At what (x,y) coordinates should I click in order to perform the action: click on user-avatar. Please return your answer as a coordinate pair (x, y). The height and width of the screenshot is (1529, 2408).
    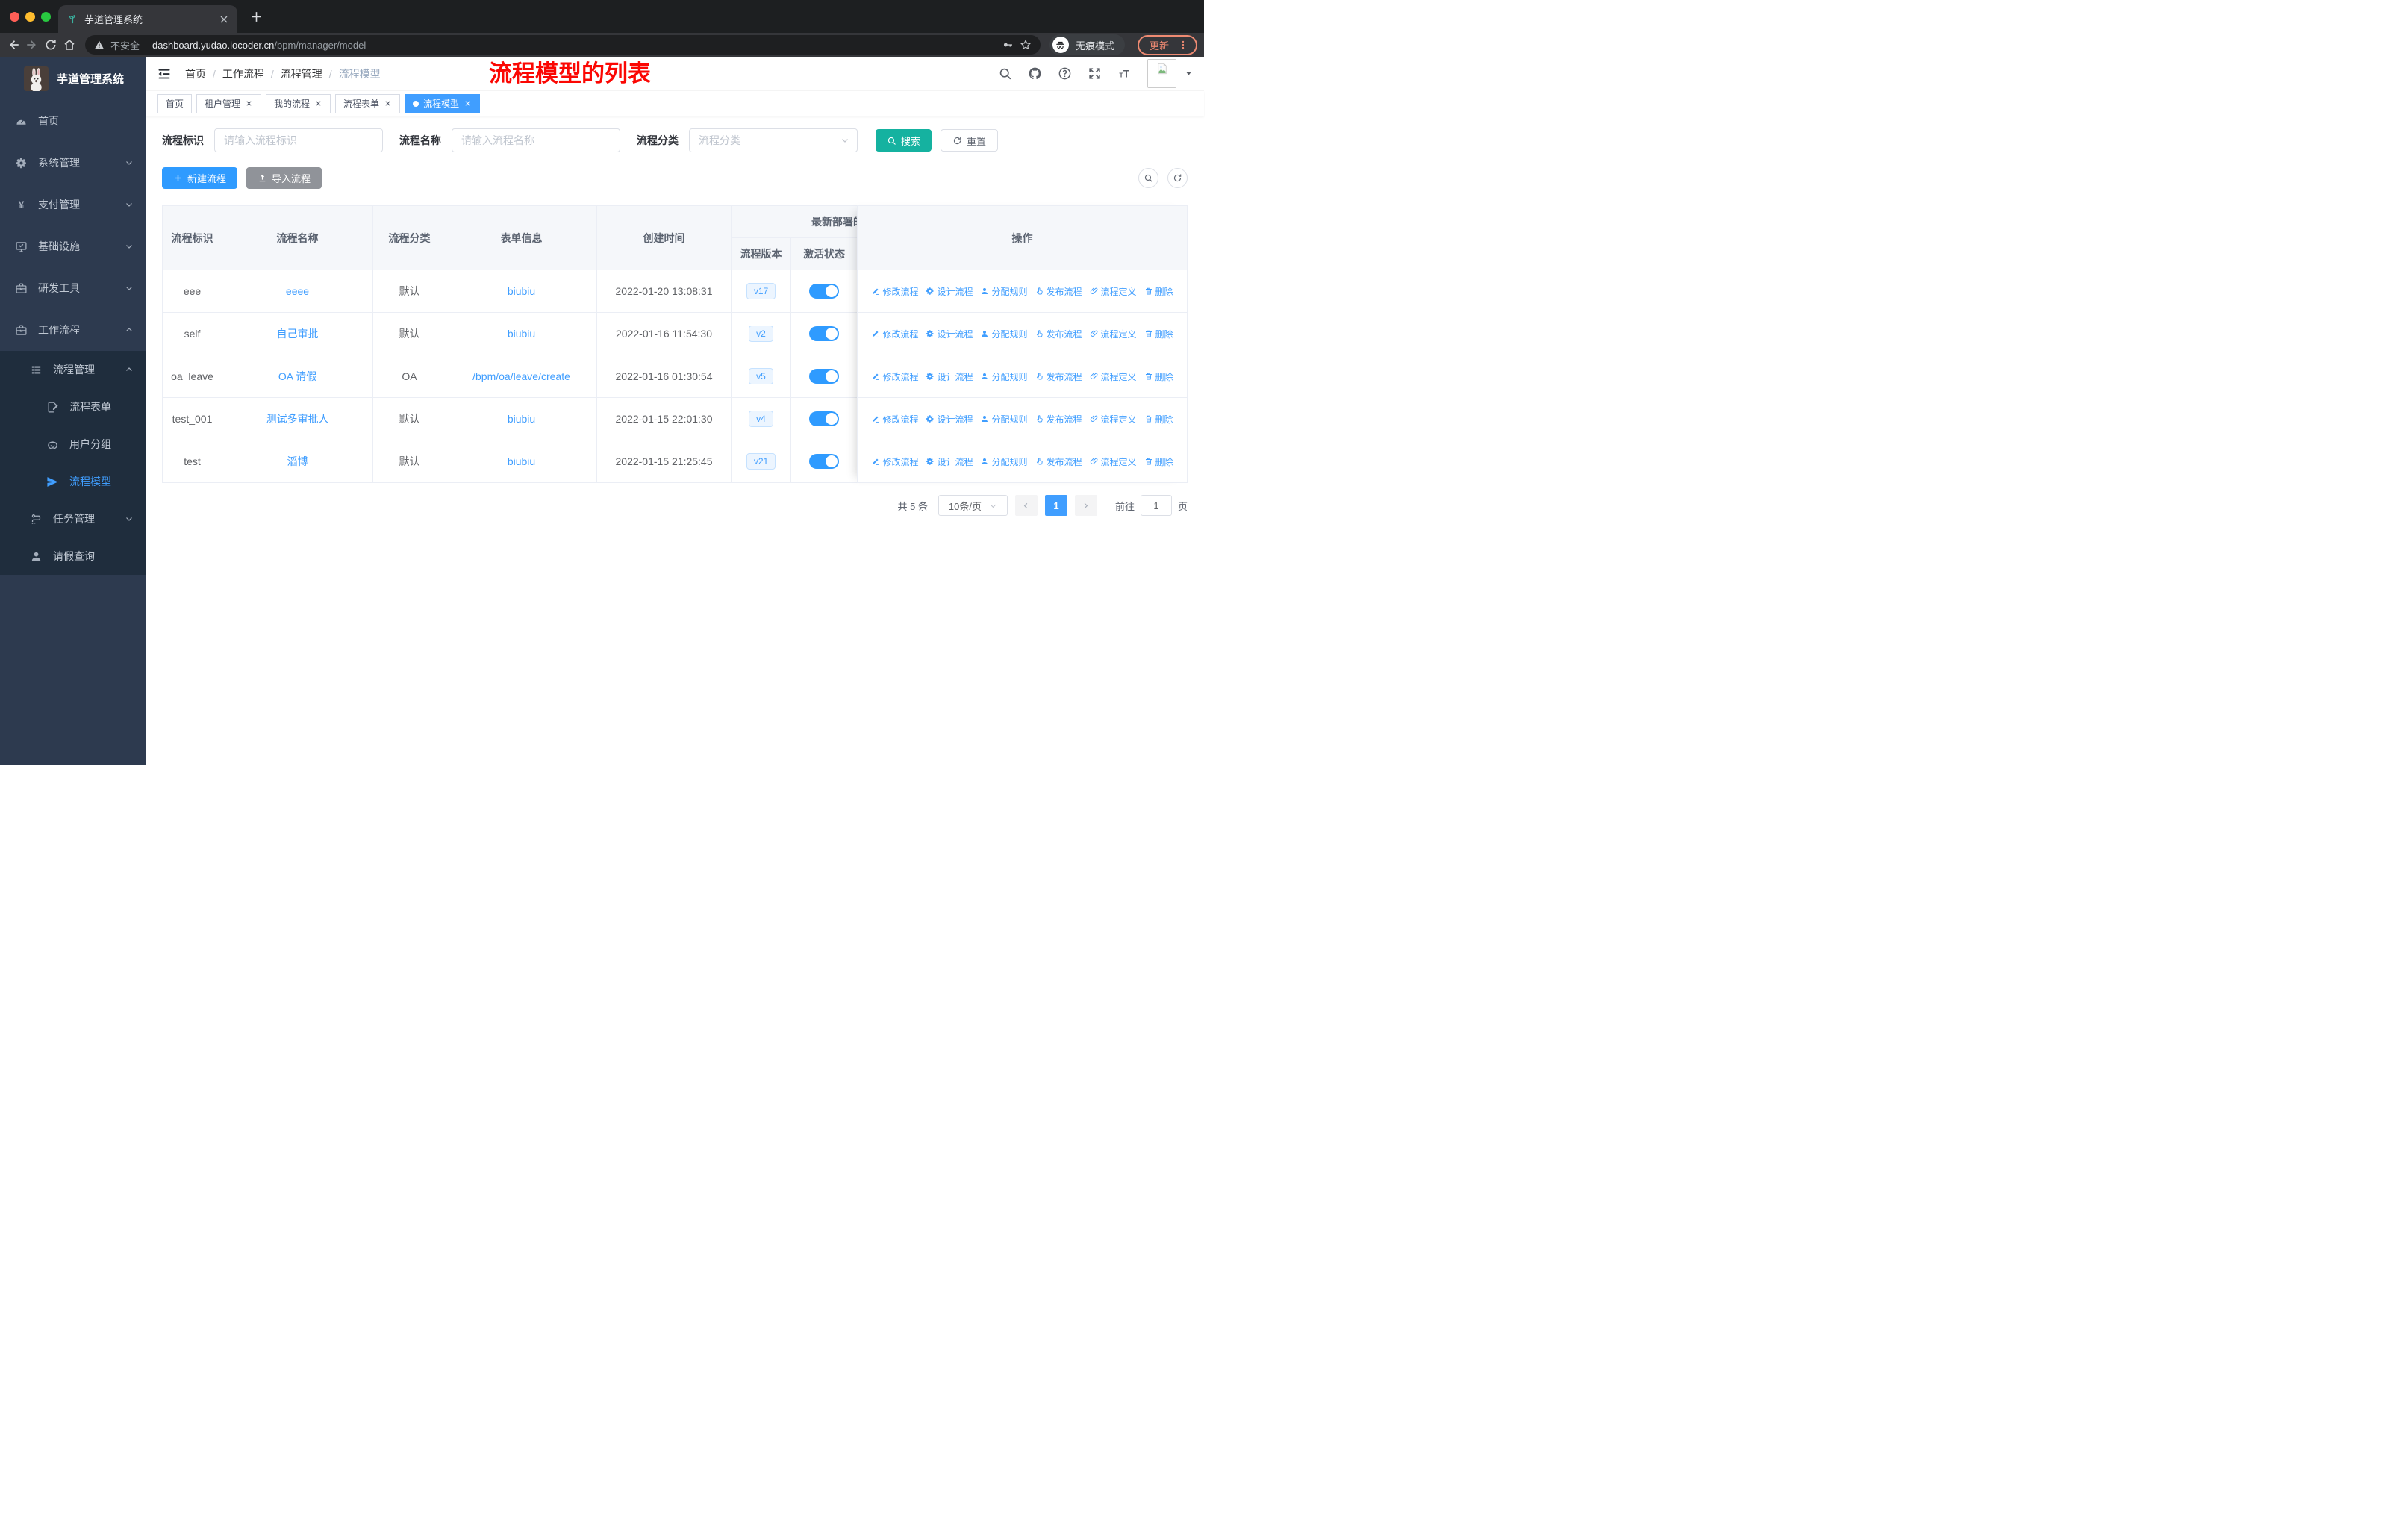
    Looking at the image, I should click on (1161, 73).